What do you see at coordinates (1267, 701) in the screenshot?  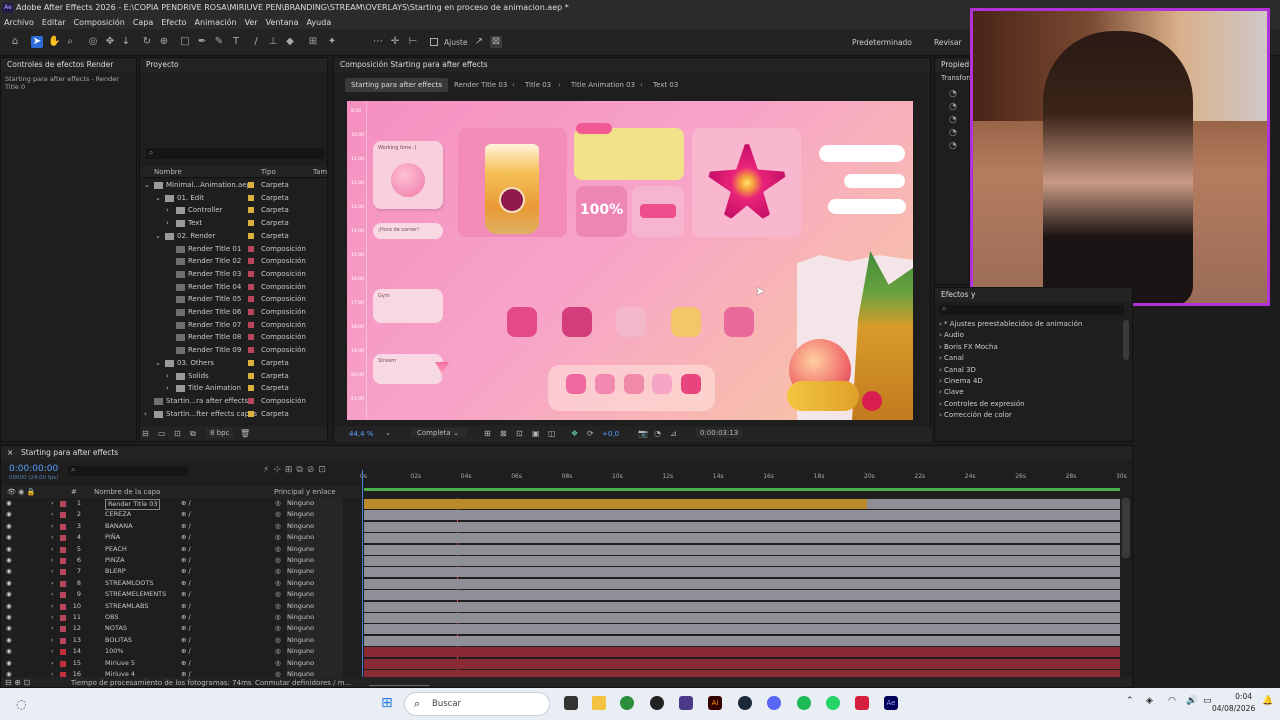 I see `notifications-icon: 🔔` at bounding box center [1267, 701].